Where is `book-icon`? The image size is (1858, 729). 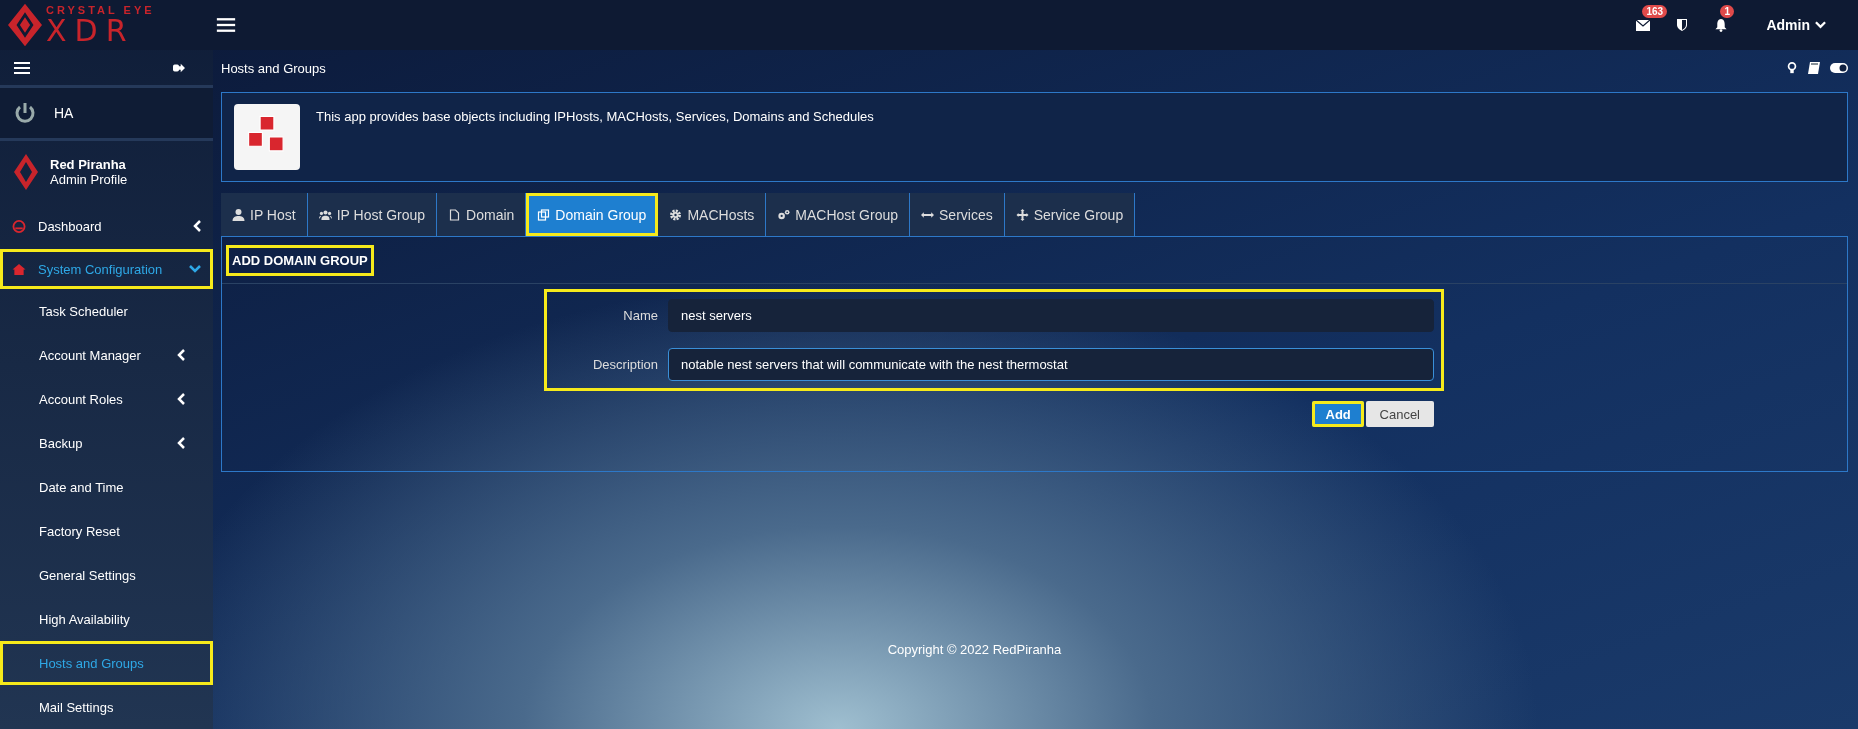 book-icon is located at coordinates (1814, 68).